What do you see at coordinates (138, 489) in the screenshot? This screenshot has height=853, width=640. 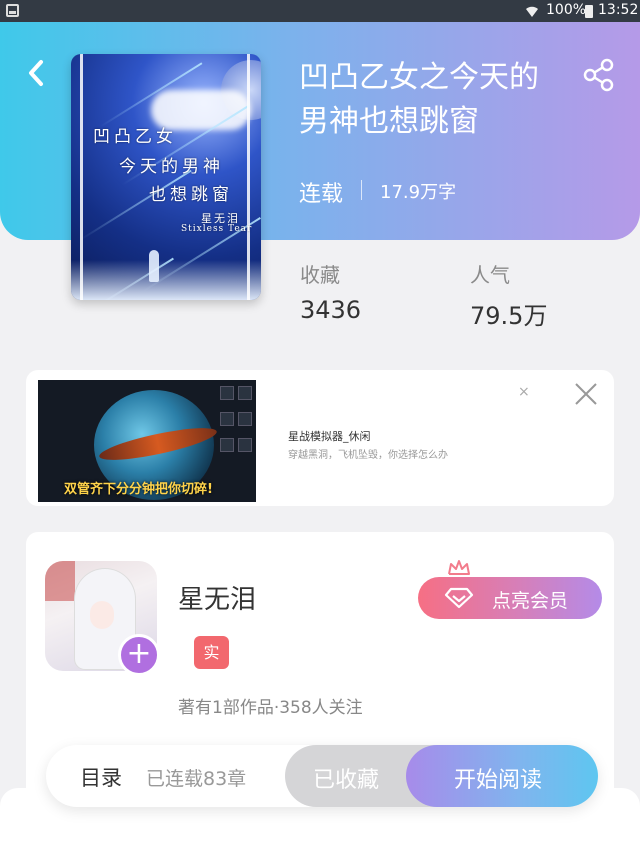 I see `ad-banner-text: 双管齐下分分钟把你切碎!` at bounding box center [138, 489].